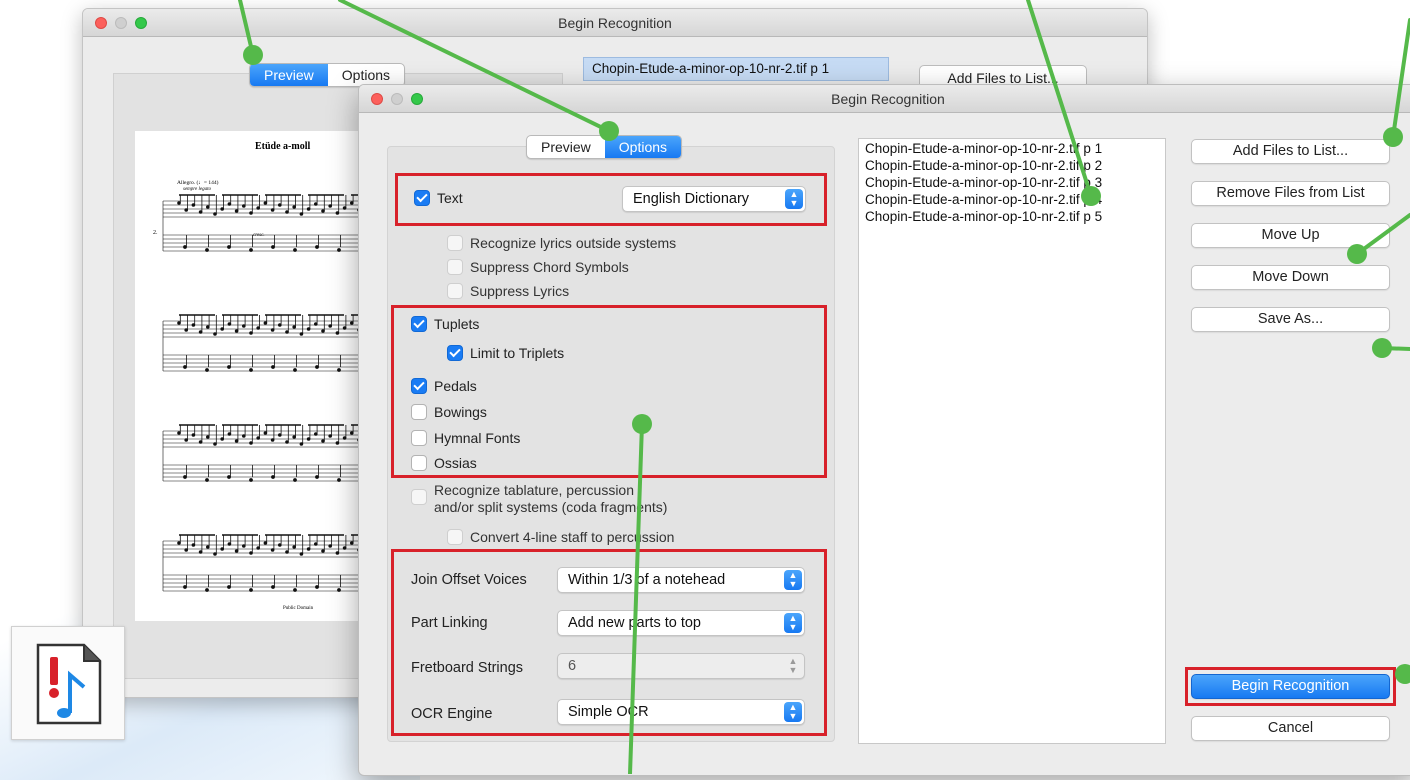 The width and height of the screenshot is (1410, 780). Describe the element at coordinates (681, 666) in the screenshot. I see `fretboard-strings-select: 6 ▲ ▼` at that location.